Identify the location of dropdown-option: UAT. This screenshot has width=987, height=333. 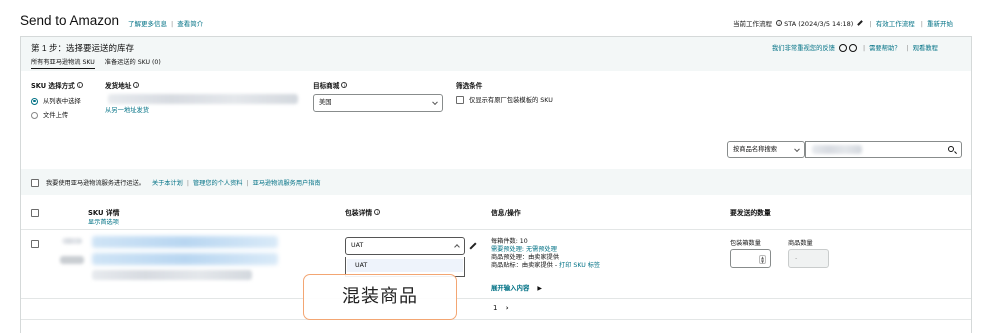
(405, 265).